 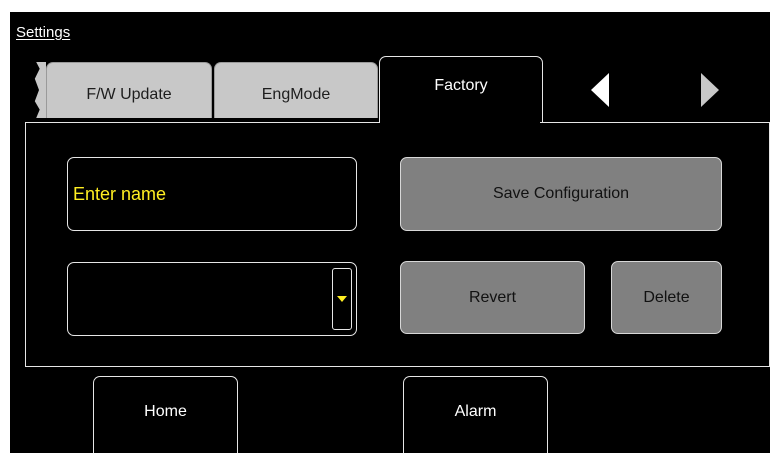 What do you see at coordinates (296, 90) in the screenshot?
I see `tab-engmode: EngMode` at bounding box center [296, 90].